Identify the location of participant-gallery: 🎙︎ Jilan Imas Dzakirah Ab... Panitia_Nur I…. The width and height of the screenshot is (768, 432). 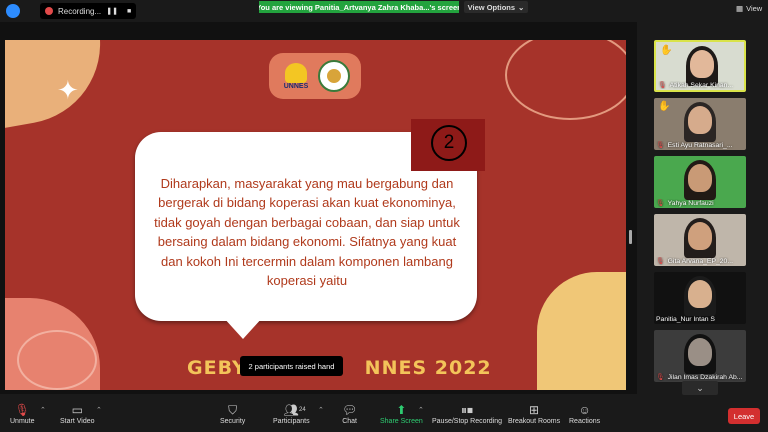
(703, 217).